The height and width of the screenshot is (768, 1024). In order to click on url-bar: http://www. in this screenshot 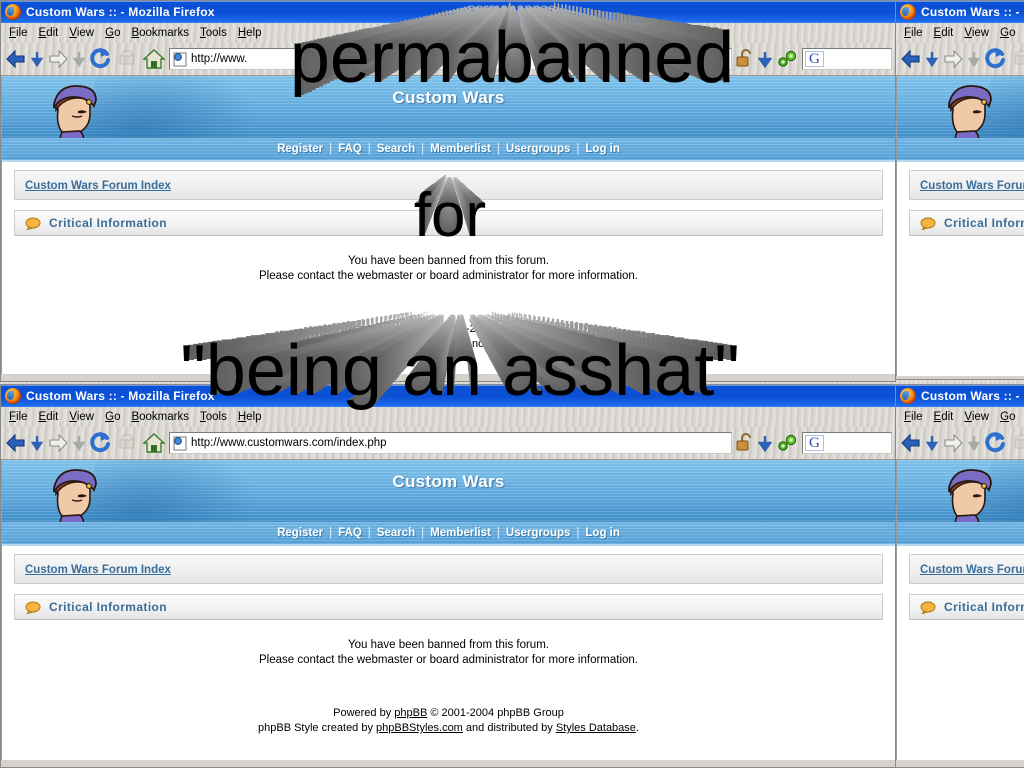, I will do `click(450, 59)`.